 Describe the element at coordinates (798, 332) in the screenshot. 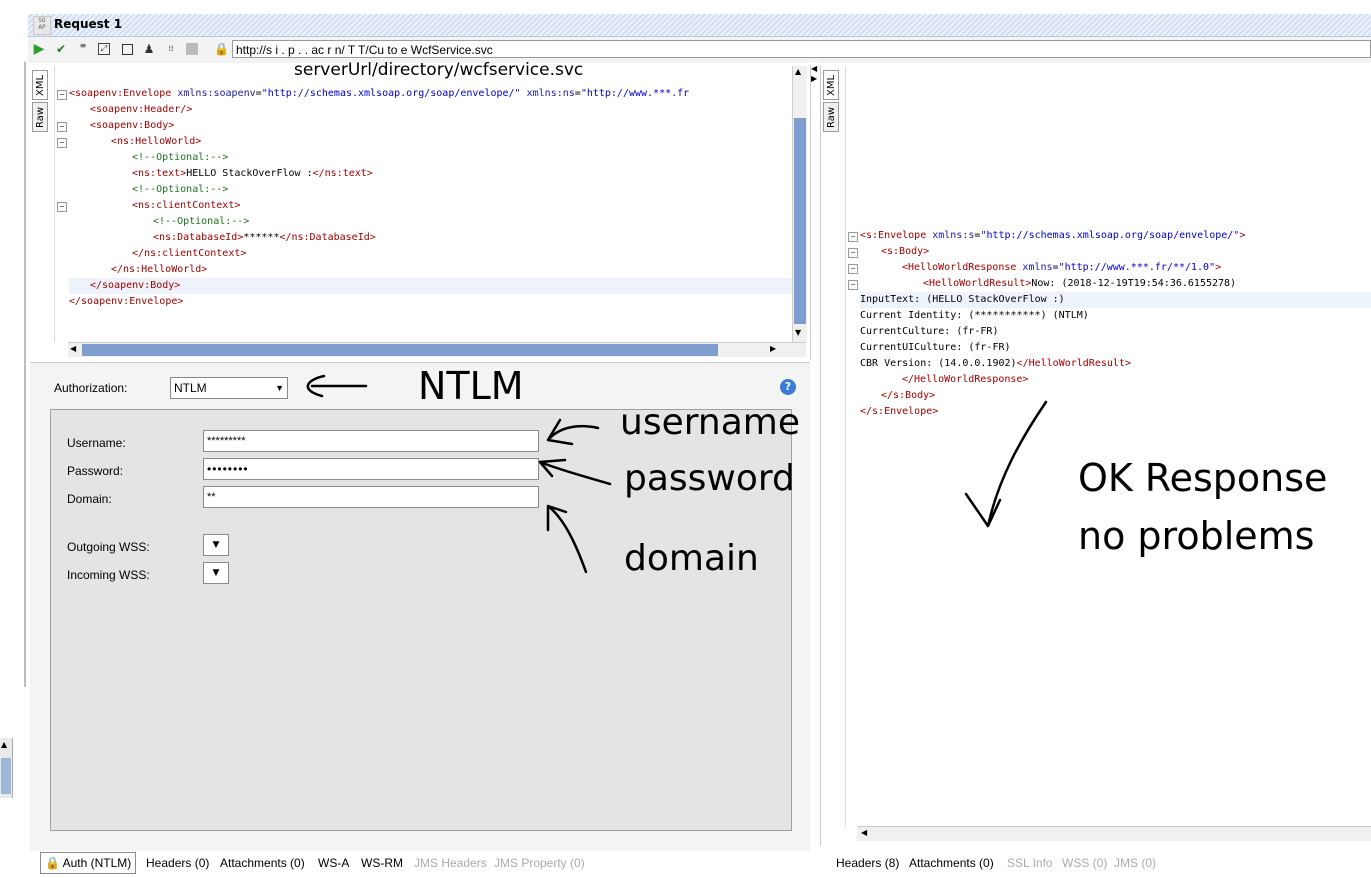

I see `scroll-down-icon: ▼` at that location.